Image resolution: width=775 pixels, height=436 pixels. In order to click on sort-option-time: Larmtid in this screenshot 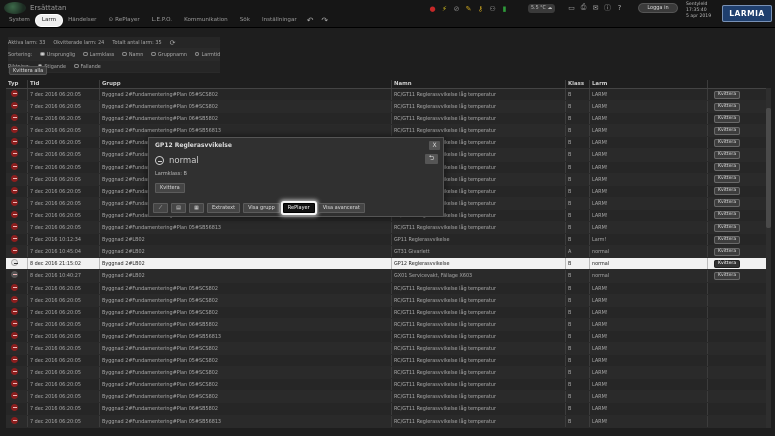, I will do `click(207, 55)`.